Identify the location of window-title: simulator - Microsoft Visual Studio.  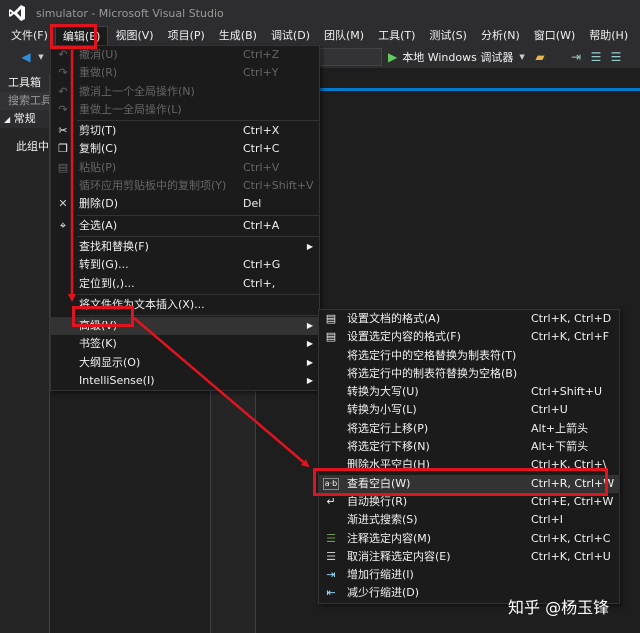
(130, 13).